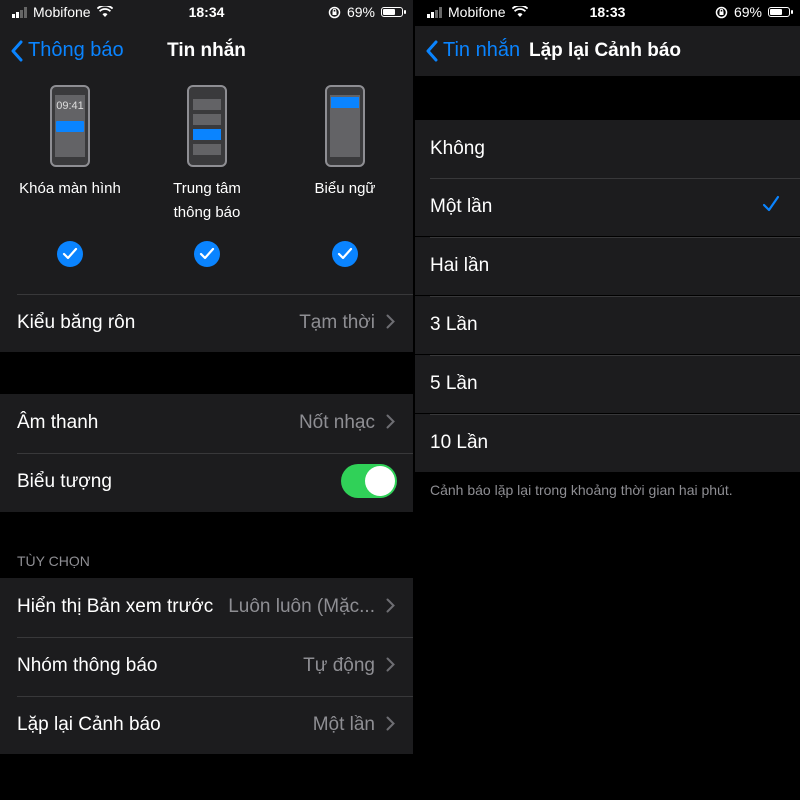 The width and height of the screenshot is (800, 800). What do you see at coordinates (607, 266) in the screenshot?
I see `repeat-option-twice: Hai lần` at bounding box center [607, 266].